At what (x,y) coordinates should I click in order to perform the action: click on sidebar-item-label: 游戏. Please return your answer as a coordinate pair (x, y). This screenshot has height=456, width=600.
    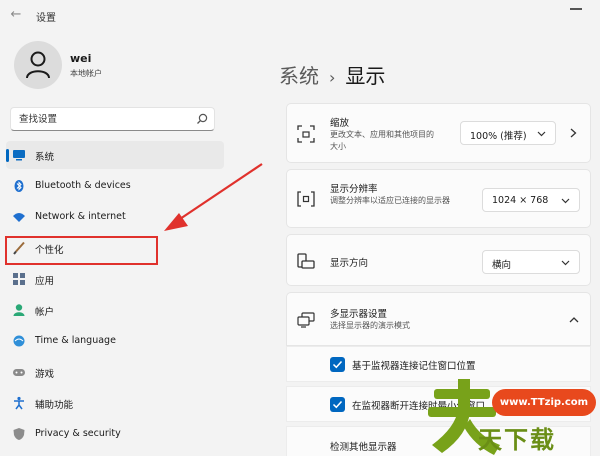
    Looking at the image, I should click on (45, 374).